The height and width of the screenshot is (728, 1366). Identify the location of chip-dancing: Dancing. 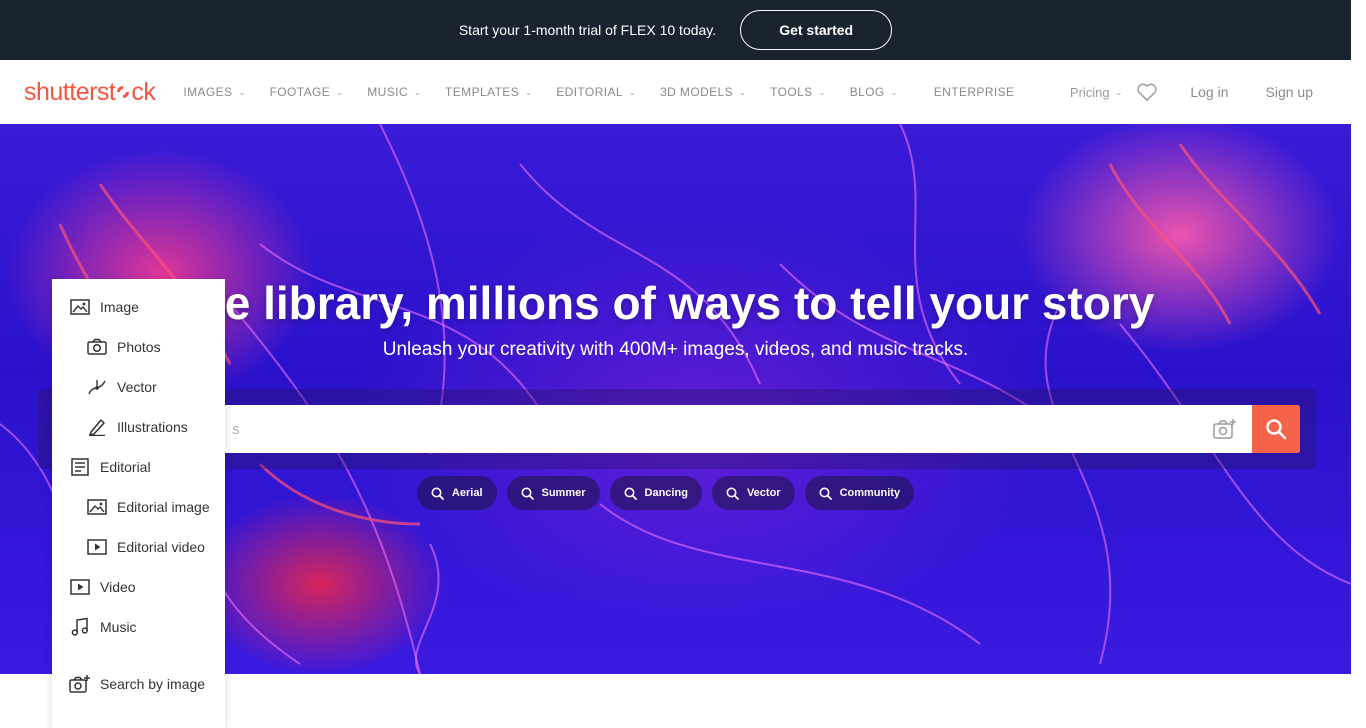
(655, 493).